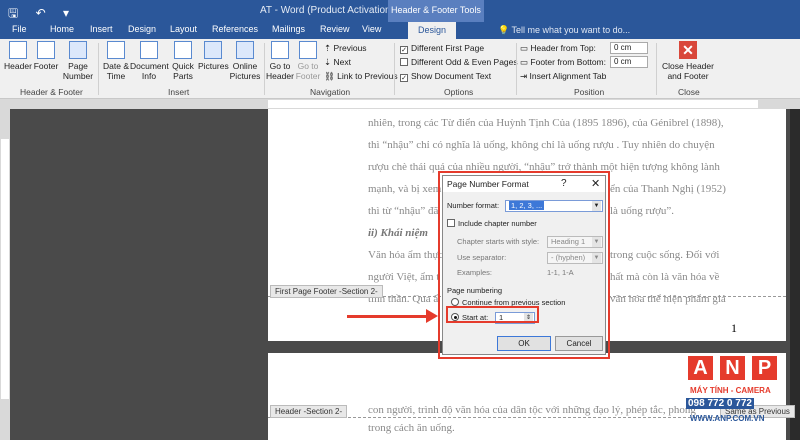  I want to click on separator-select: - (hyphen) ▼, so click(575, 258).